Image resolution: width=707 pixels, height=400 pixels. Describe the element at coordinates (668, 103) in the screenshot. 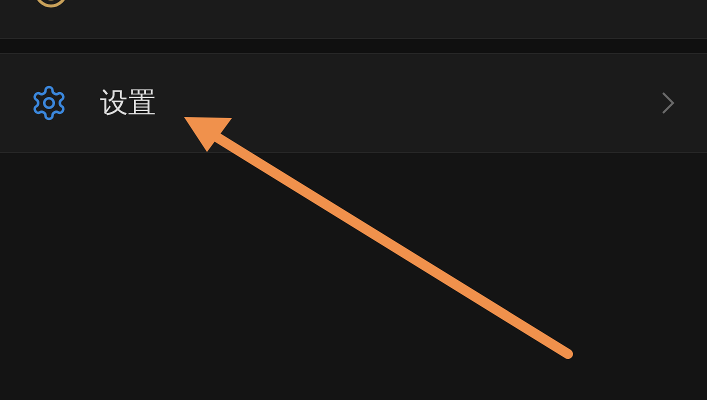

I see `chevron-icon` at that location.